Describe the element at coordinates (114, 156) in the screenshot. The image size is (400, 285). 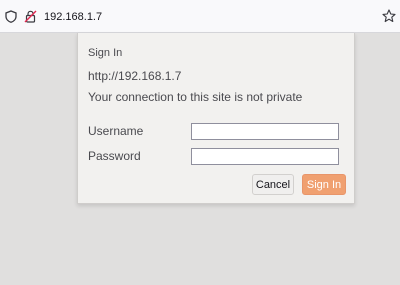
I see `password-label: Password` at that location.